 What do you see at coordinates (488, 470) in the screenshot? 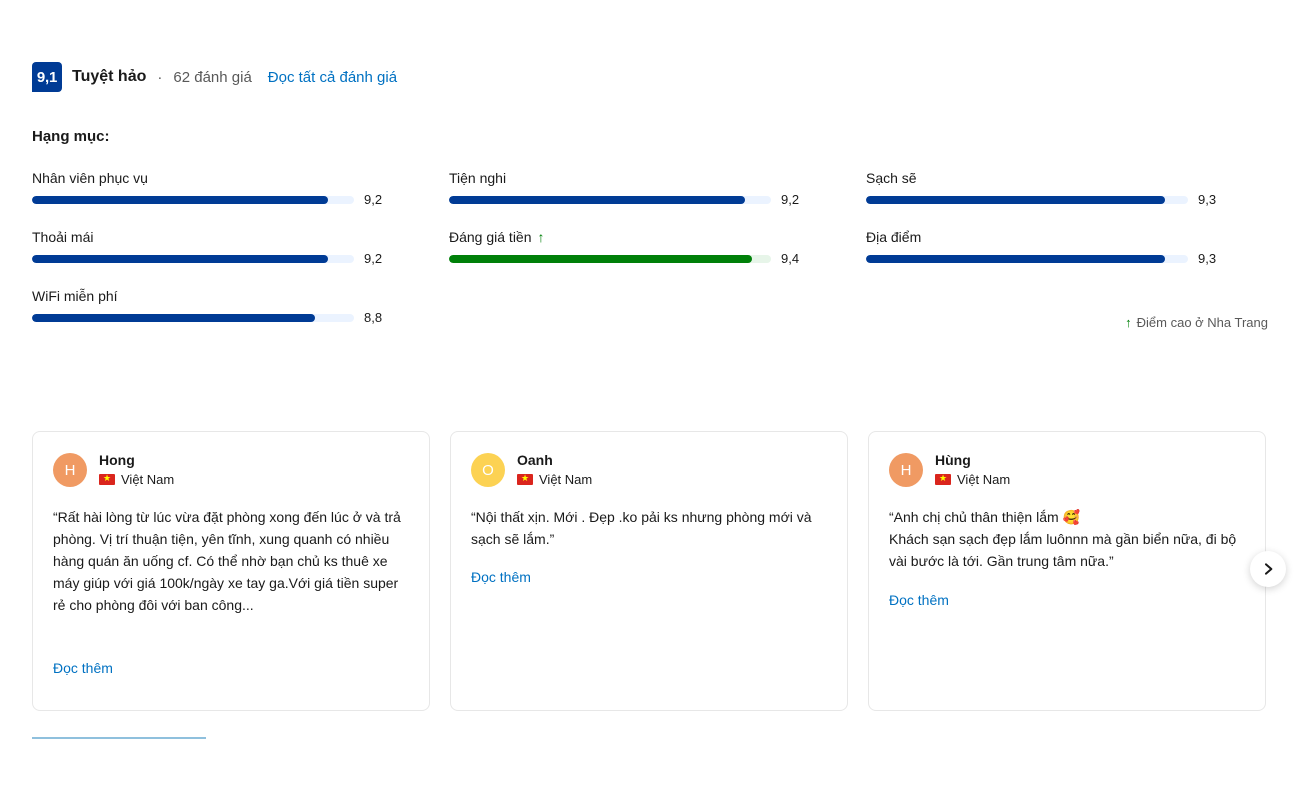
I see `avatar: O` at bounding box center [488, 470].